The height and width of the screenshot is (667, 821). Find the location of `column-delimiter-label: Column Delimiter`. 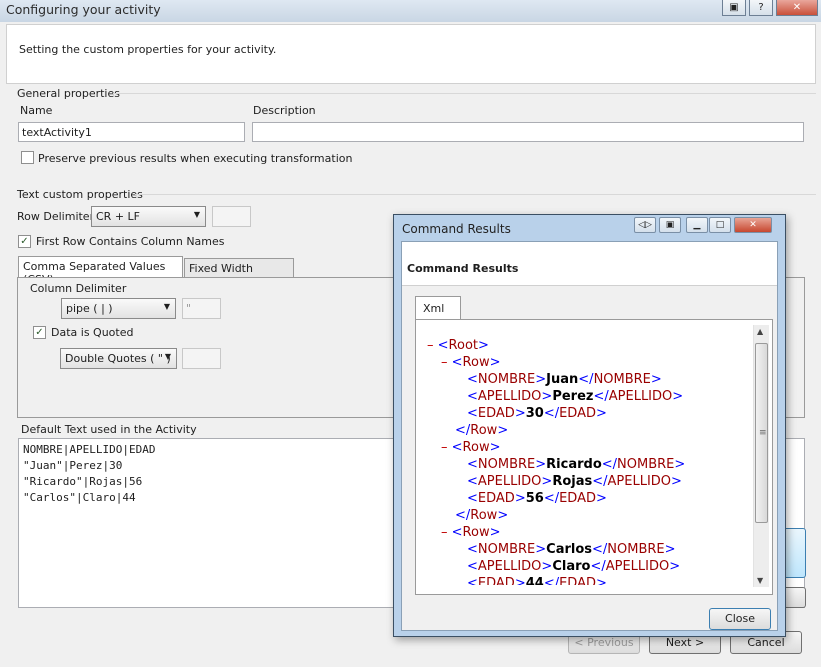

column-delimiter-label: Column Delimiter is located at coordinates (78, 288).